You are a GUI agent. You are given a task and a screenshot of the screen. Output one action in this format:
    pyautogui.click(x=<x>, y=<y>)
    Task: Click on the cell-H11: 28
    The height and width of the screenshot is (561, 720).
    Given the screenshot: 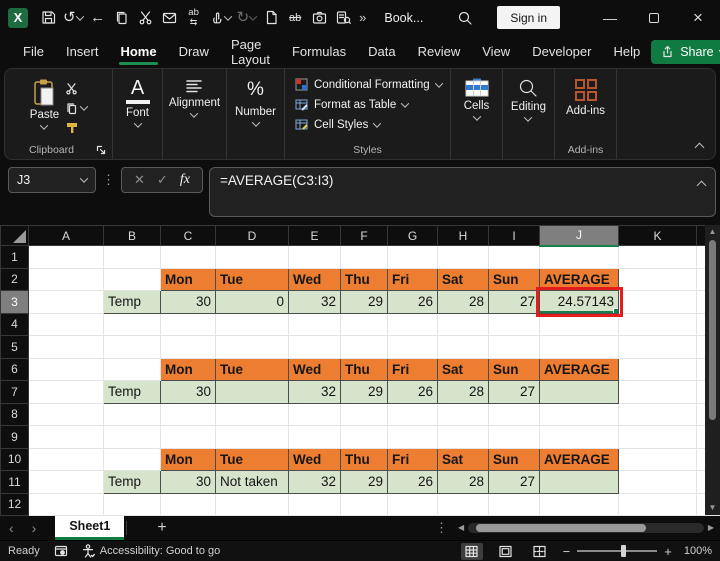 What is the action you would take?
    pyautogui.click(x=463, y=482)
    